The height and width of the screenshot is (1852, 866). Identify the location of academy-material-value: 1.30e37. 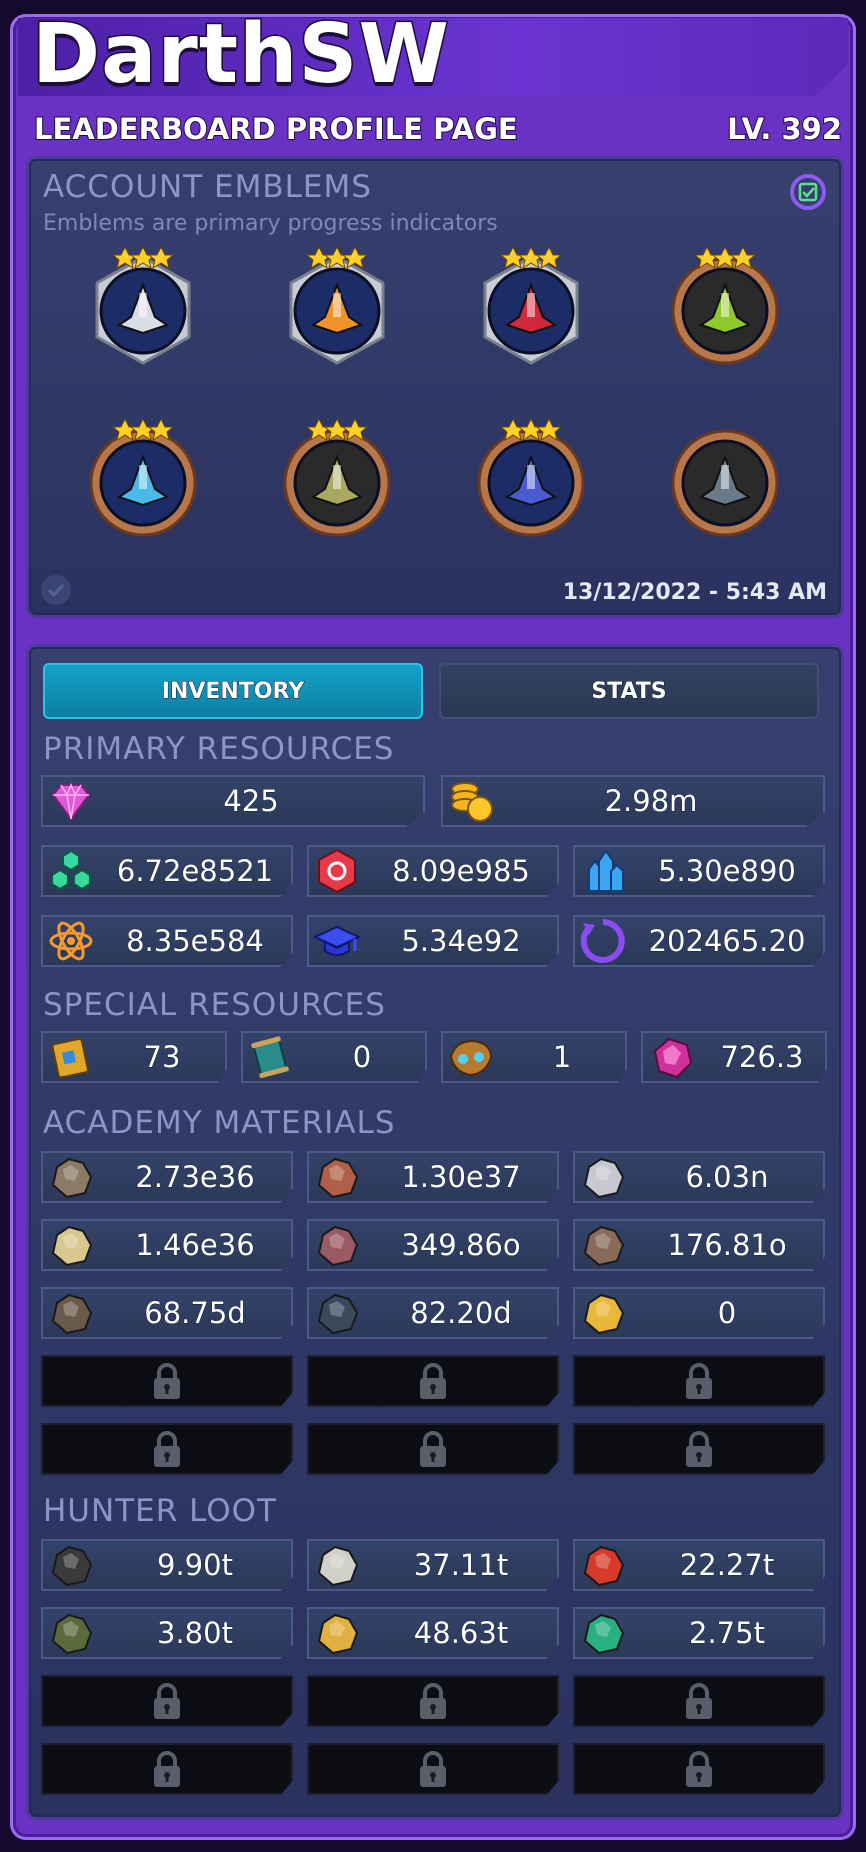
(461, 1177).